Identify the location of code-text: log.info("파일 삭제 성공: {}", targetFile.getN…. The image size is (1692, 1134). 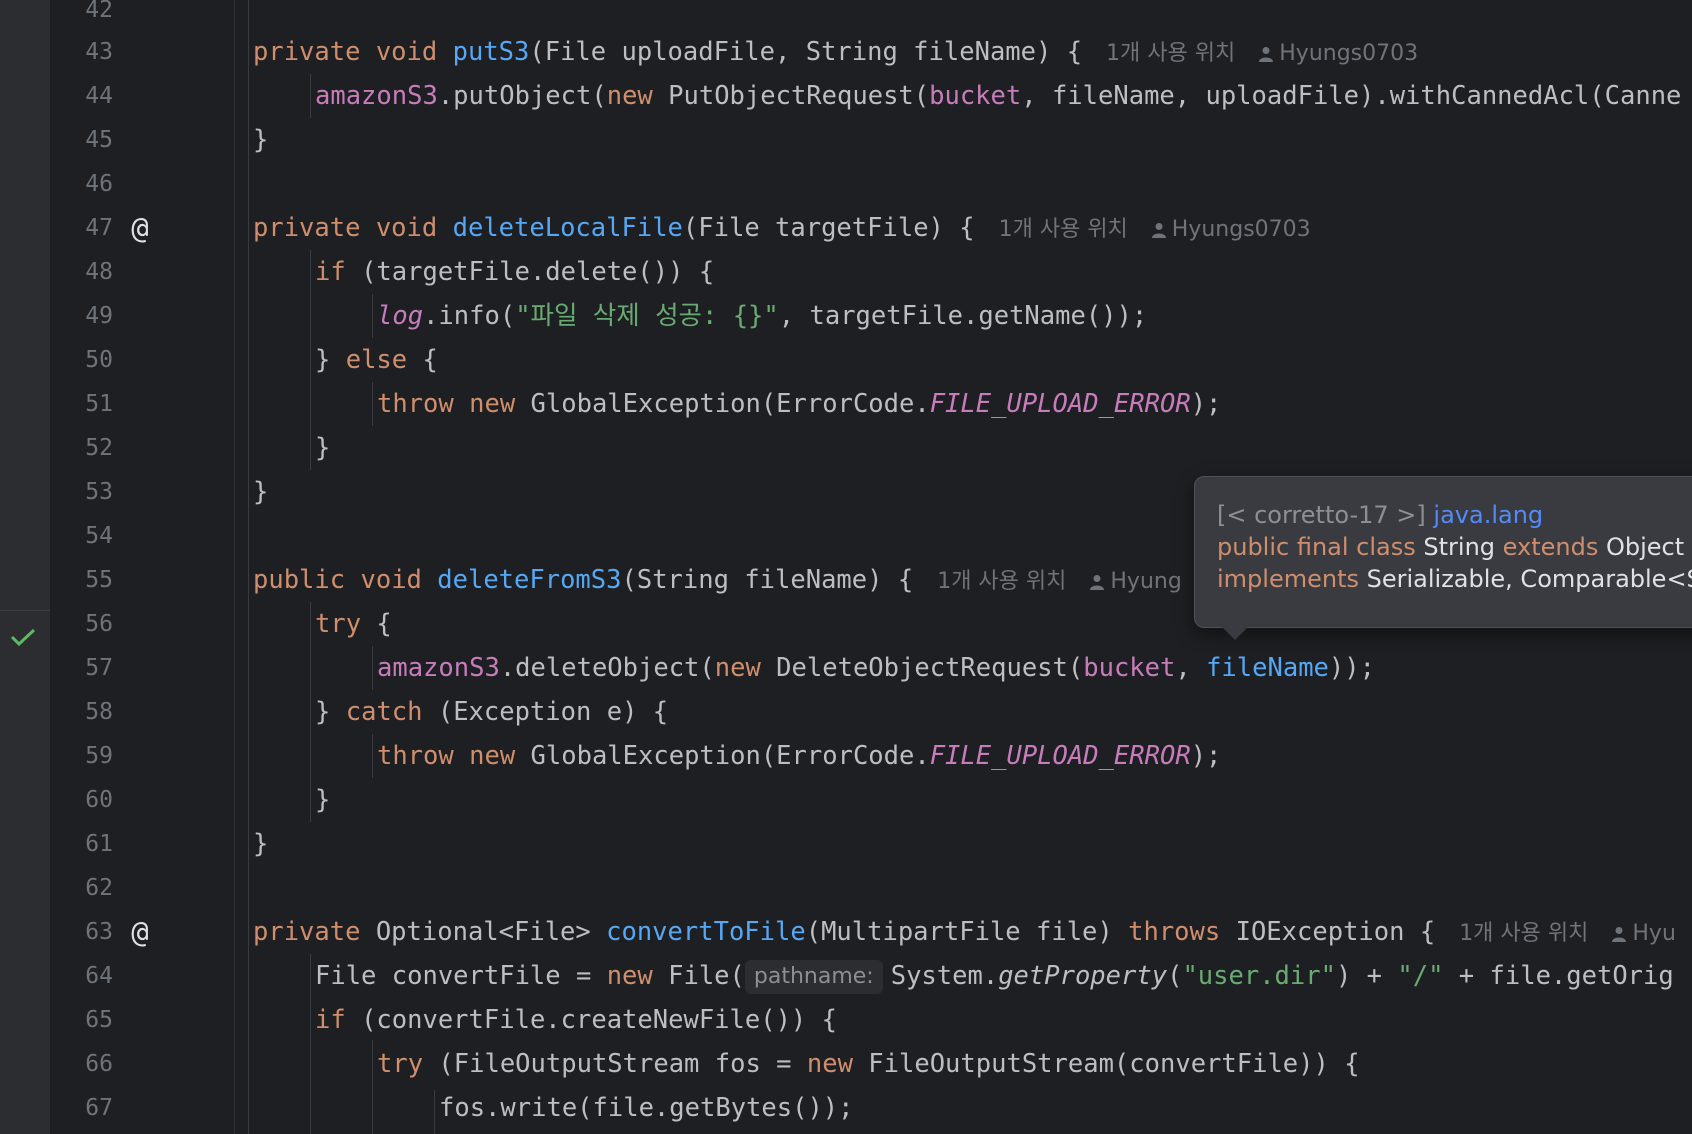
(762, 316).